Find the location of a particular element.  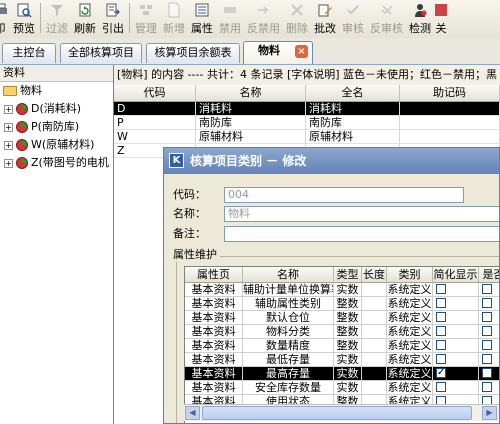

pcol-simple: 简化显示 is located at coordinates (456, 275).